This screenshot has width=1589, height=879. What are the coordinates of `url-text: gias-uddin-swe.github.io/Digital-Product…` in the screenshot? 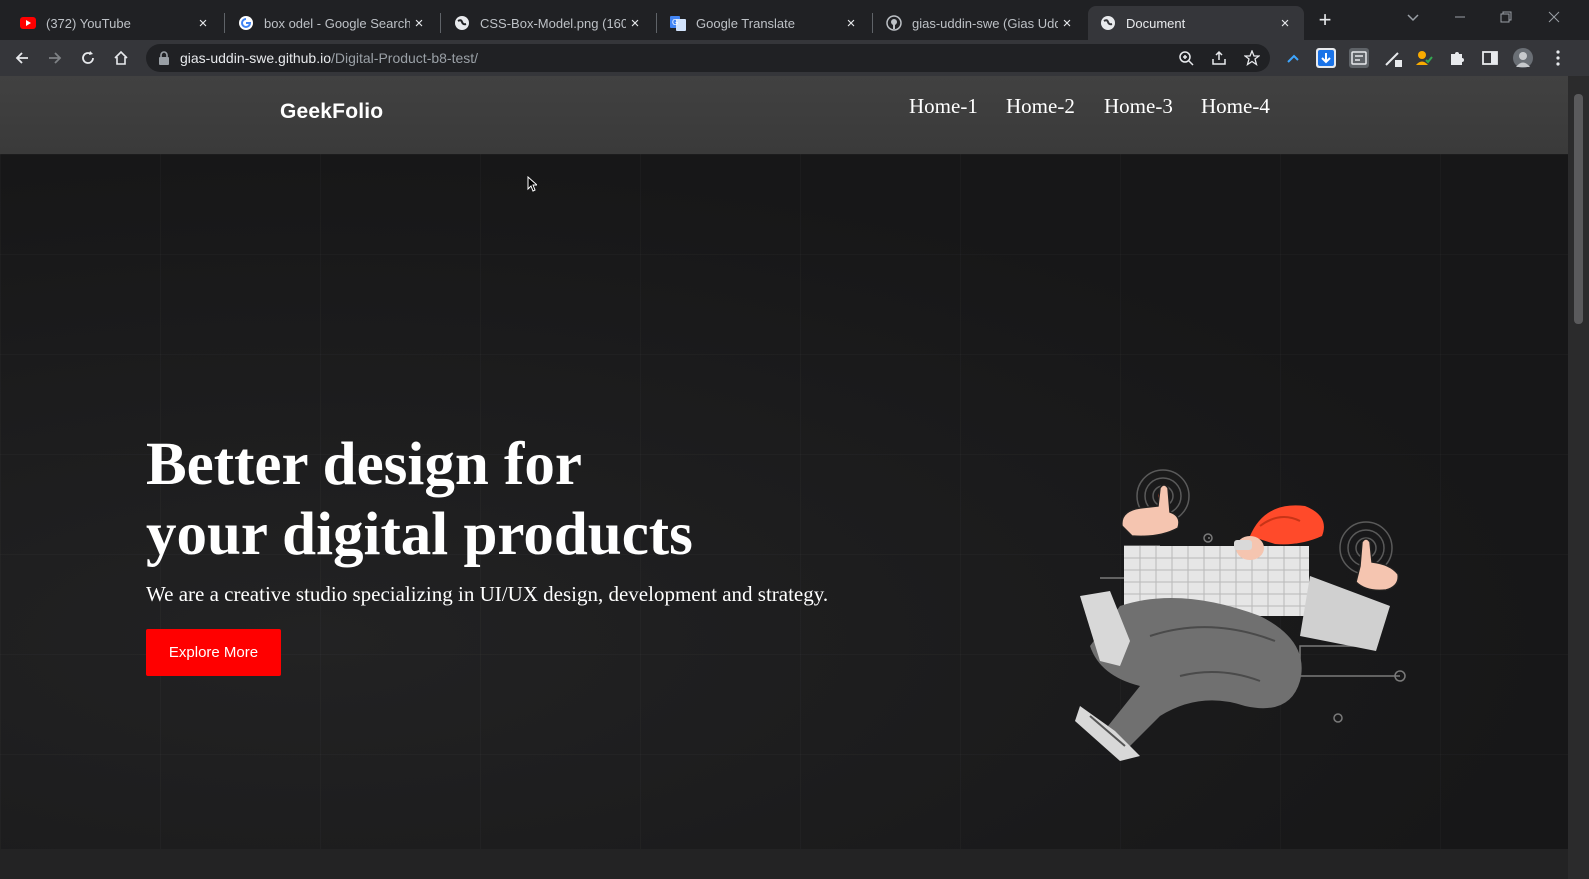 It's located at (329, 58).